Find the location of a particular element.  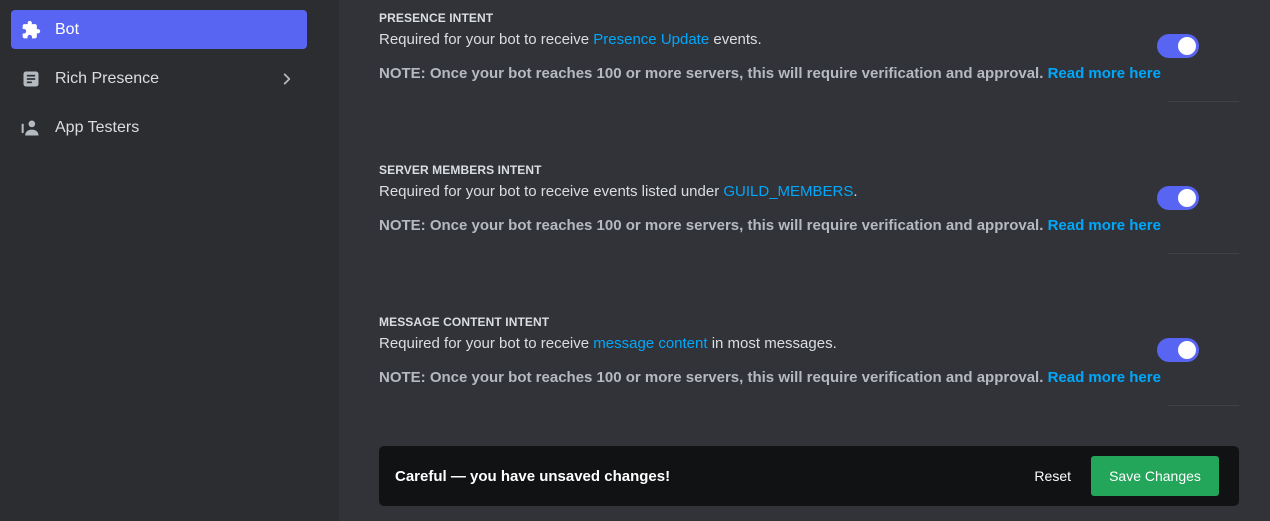

sidebar-item-rich-presence: Rich Presence is located at coordinates (159, 78).